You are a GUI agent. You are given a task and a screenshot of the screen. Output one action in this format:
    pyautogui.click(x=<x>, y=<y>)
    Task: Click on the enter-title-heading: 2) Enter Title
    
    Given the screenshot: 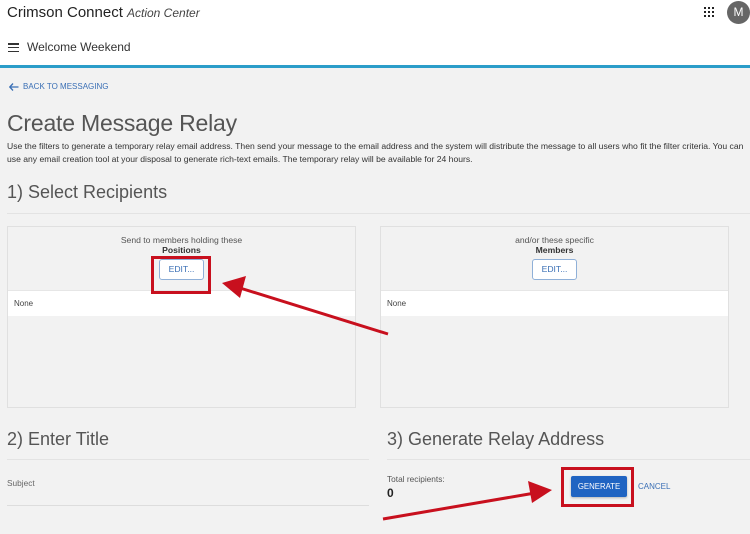 What is the action you would take?
    pyautogui.click(x=58, y=439)
    